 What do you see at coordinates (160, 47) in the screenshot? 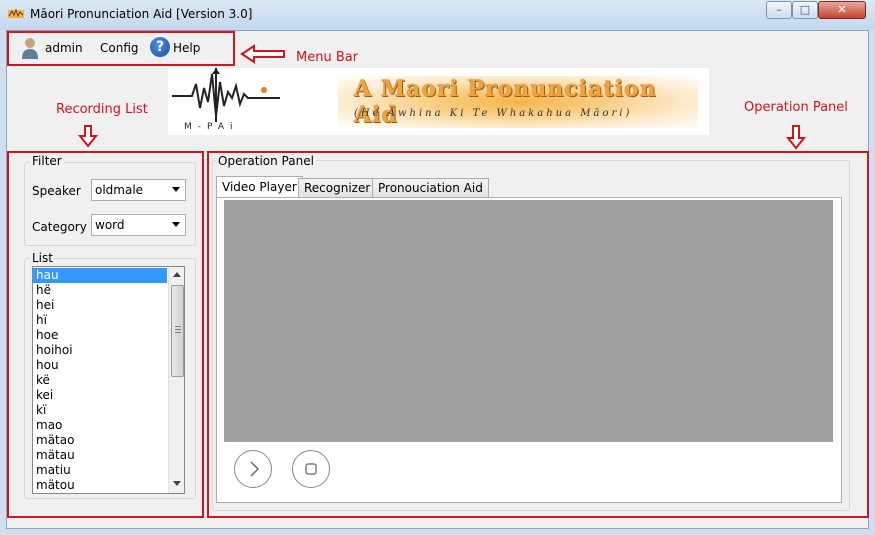
I see `help-icon: ?` at bounding box center [160, 47].